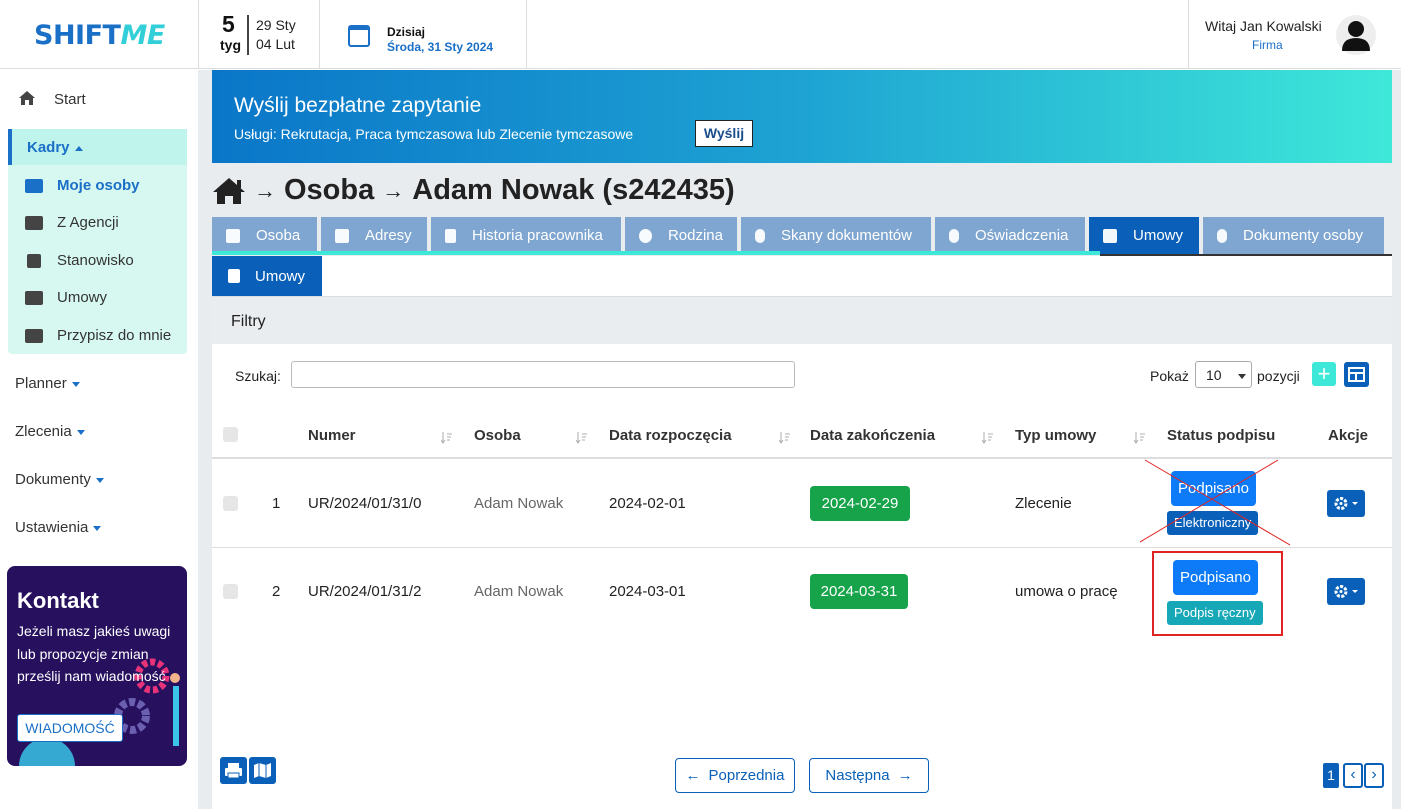 Image resolution: width=1401 pixels, height=809 pixels. What do you see at coordinates (1223, 374) in the screenshot?
I see `page-size-select: 10` at bounding box center [1223, 374].